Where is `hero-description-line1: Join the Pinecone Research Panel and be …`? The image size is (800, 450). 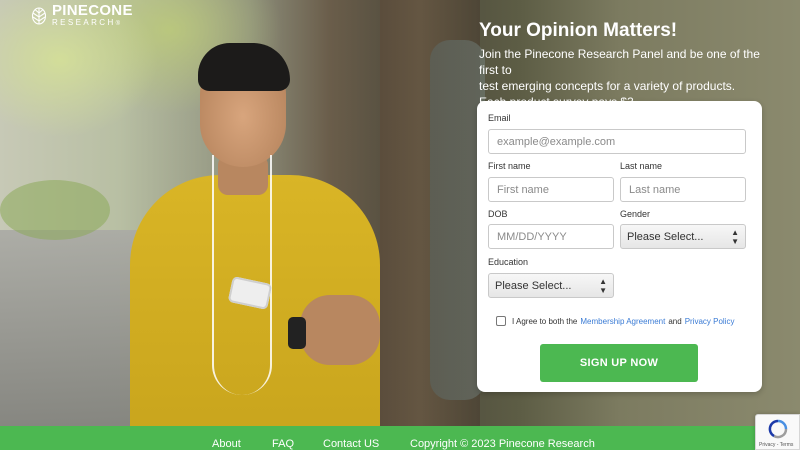 hero-description-line1: Join the Pinecone Research Panel and be … is located at coordinates (619, 62).